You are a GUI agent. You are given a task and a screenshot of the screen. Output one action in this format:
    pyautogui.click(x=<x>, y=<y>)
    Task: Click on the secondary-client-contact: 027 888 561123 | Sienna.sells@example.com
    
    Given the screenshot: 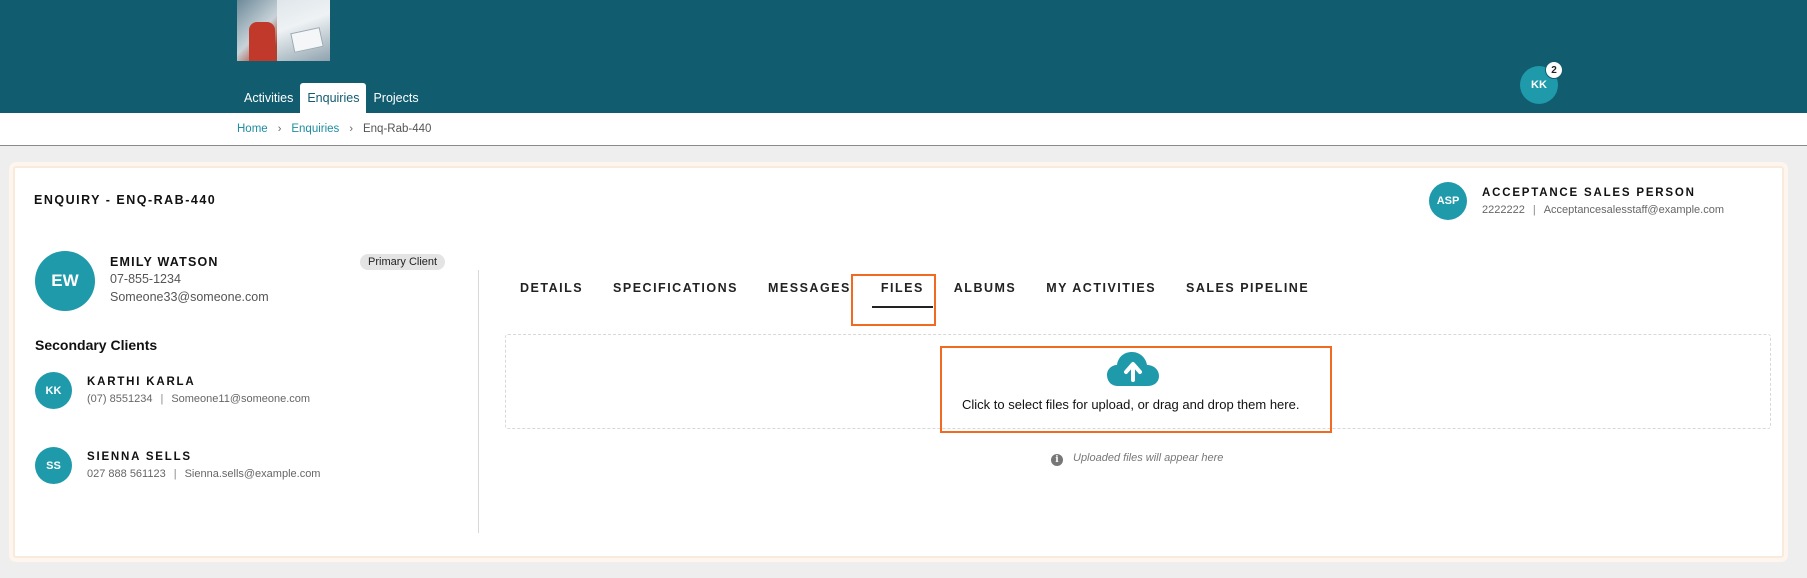 What is the action you would take?
    pyautogui.click(x=203, y=474)
    